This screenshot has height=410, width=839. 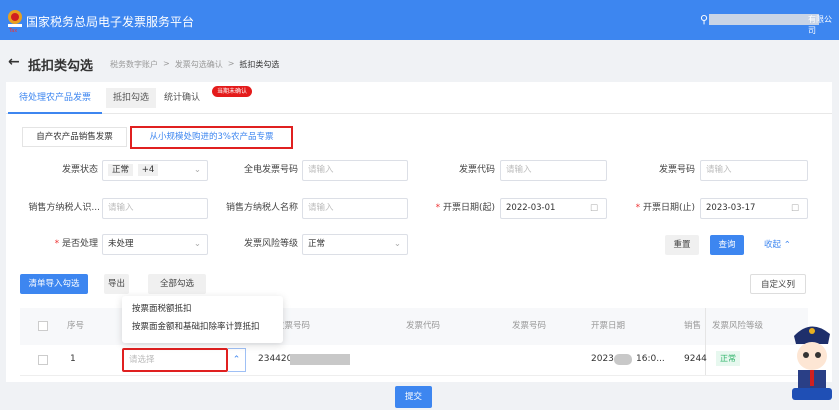 What do you see at coordinates (676, 170) in the screenshot?
I see `invoice-no-label: 发票号码` at bounding box center [676, 170].